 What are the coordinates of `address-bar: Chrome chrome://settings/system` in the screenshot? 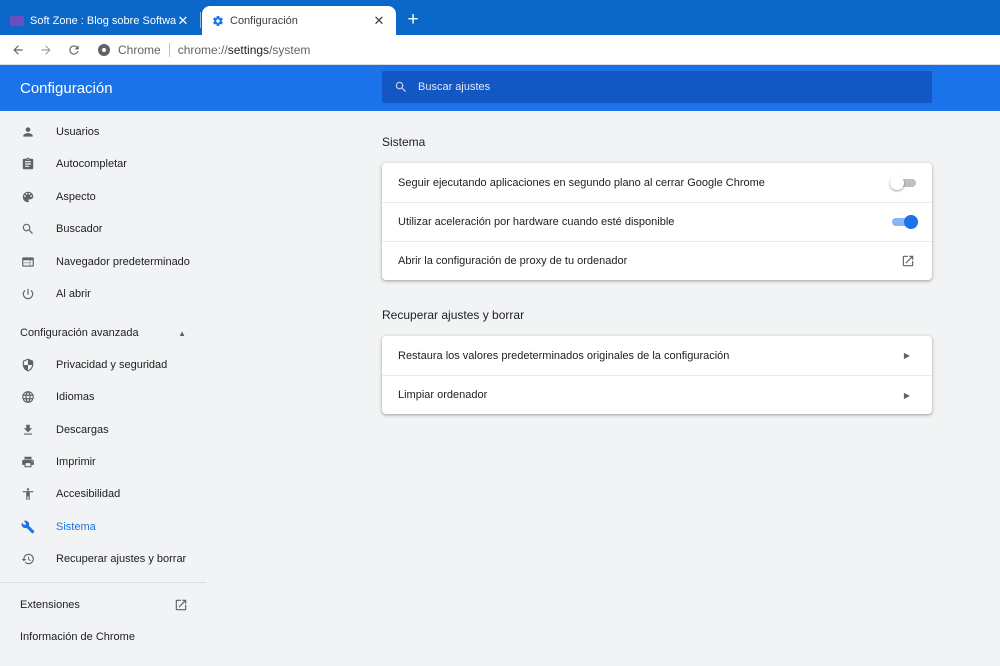 It's located at (204, 50).